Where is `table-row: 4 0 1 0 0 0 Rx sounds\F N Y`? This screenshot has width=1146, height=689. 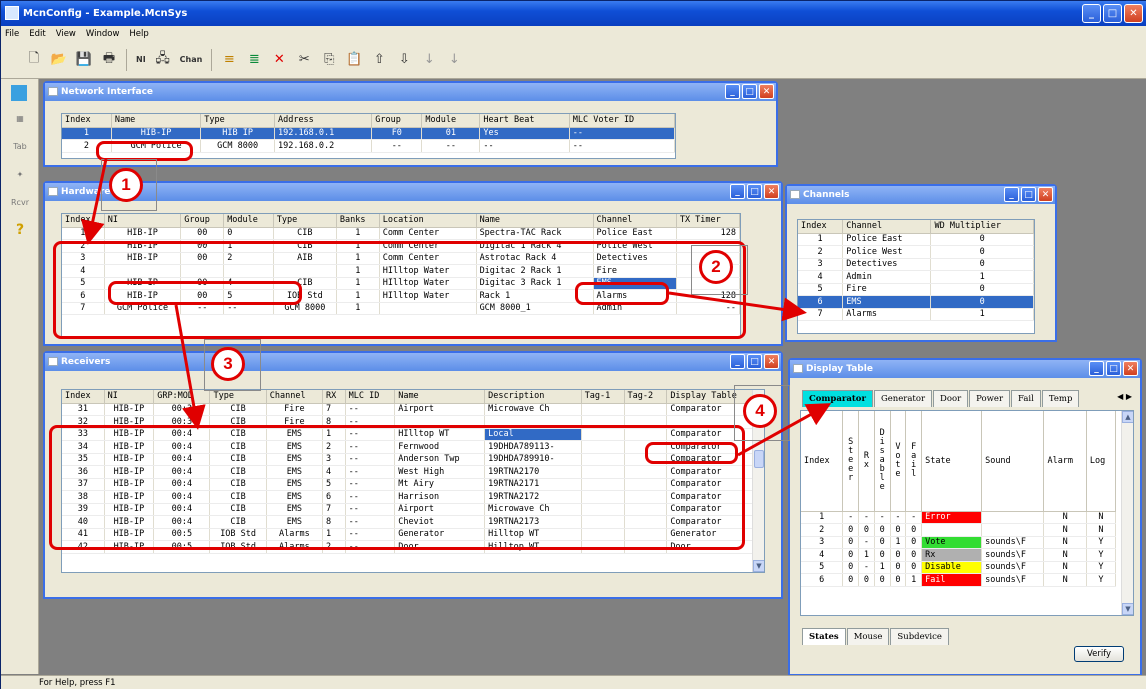
table-row: 4 0 1 0 0 0 Rx sounds\F N Y is located at coordinates (959, 555).